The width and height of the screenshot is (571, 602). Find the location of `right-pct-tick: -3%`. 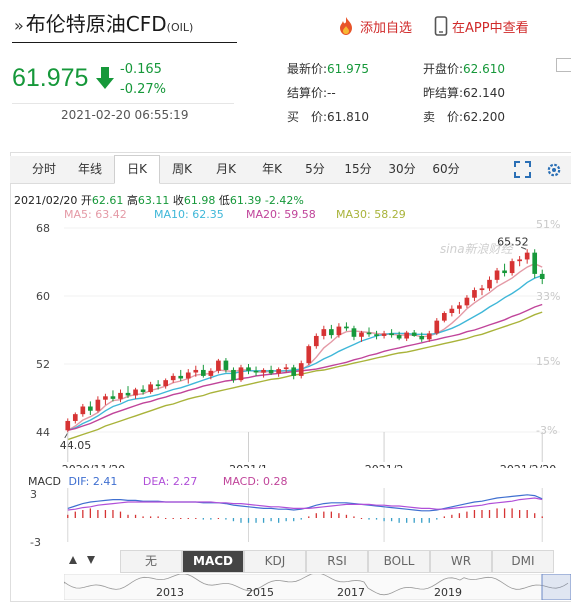

right-pct-tick: -3% is located at coordinates (546, 430).